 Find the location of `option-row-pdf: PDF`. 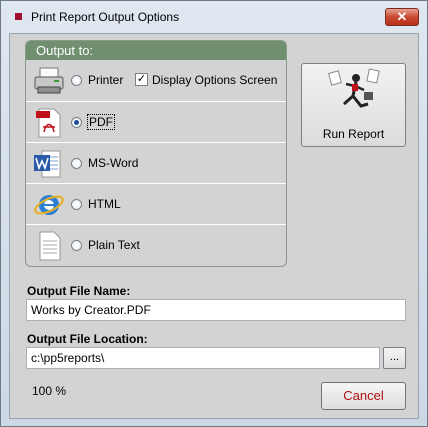

option-row-pdf: PDF is located at coordinates (156, 121).